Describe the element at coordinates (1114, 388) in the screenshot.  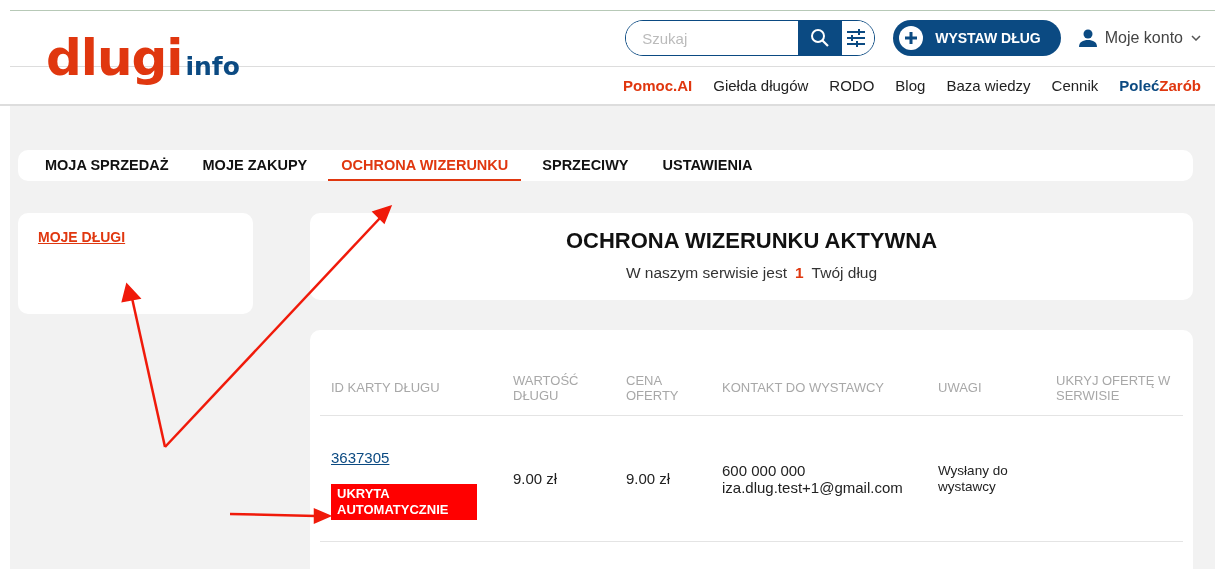
I see `column-header: UKRYJ OFERTĘ W SERWISIE` at that location.